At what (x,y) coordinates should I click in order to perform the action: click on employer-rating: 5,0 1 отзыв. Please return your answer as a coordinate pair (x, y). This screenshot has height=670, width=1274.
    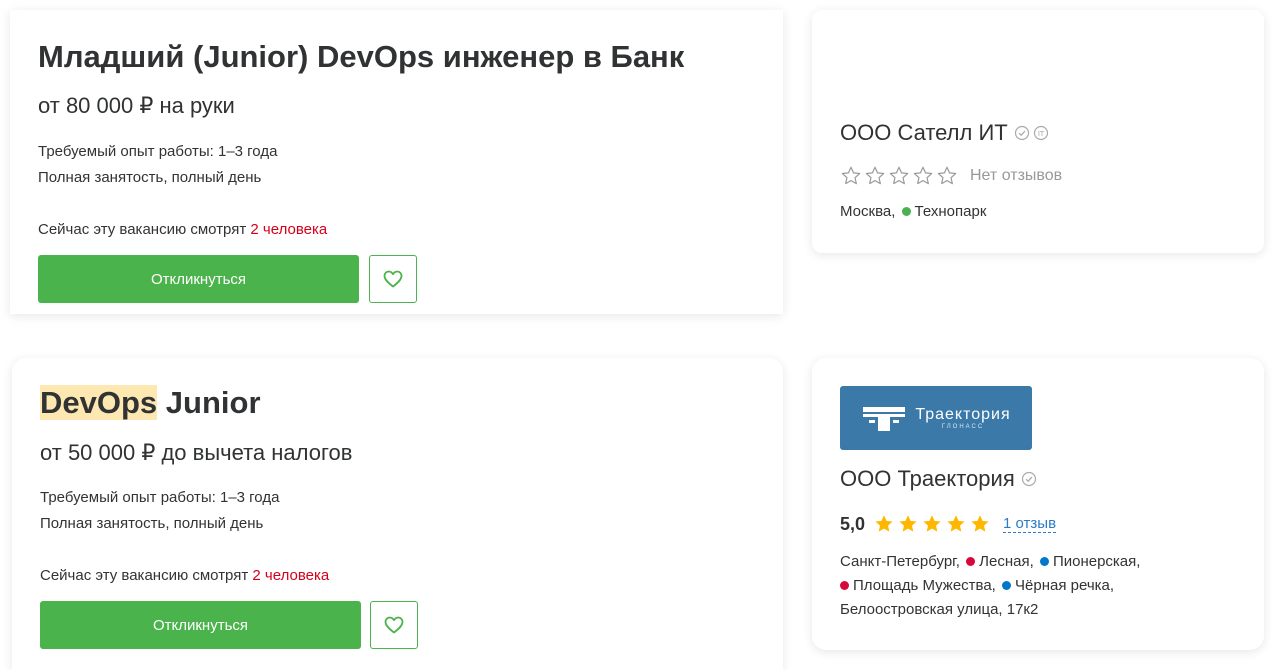
    Looking at the image, I should click on (948, 524).